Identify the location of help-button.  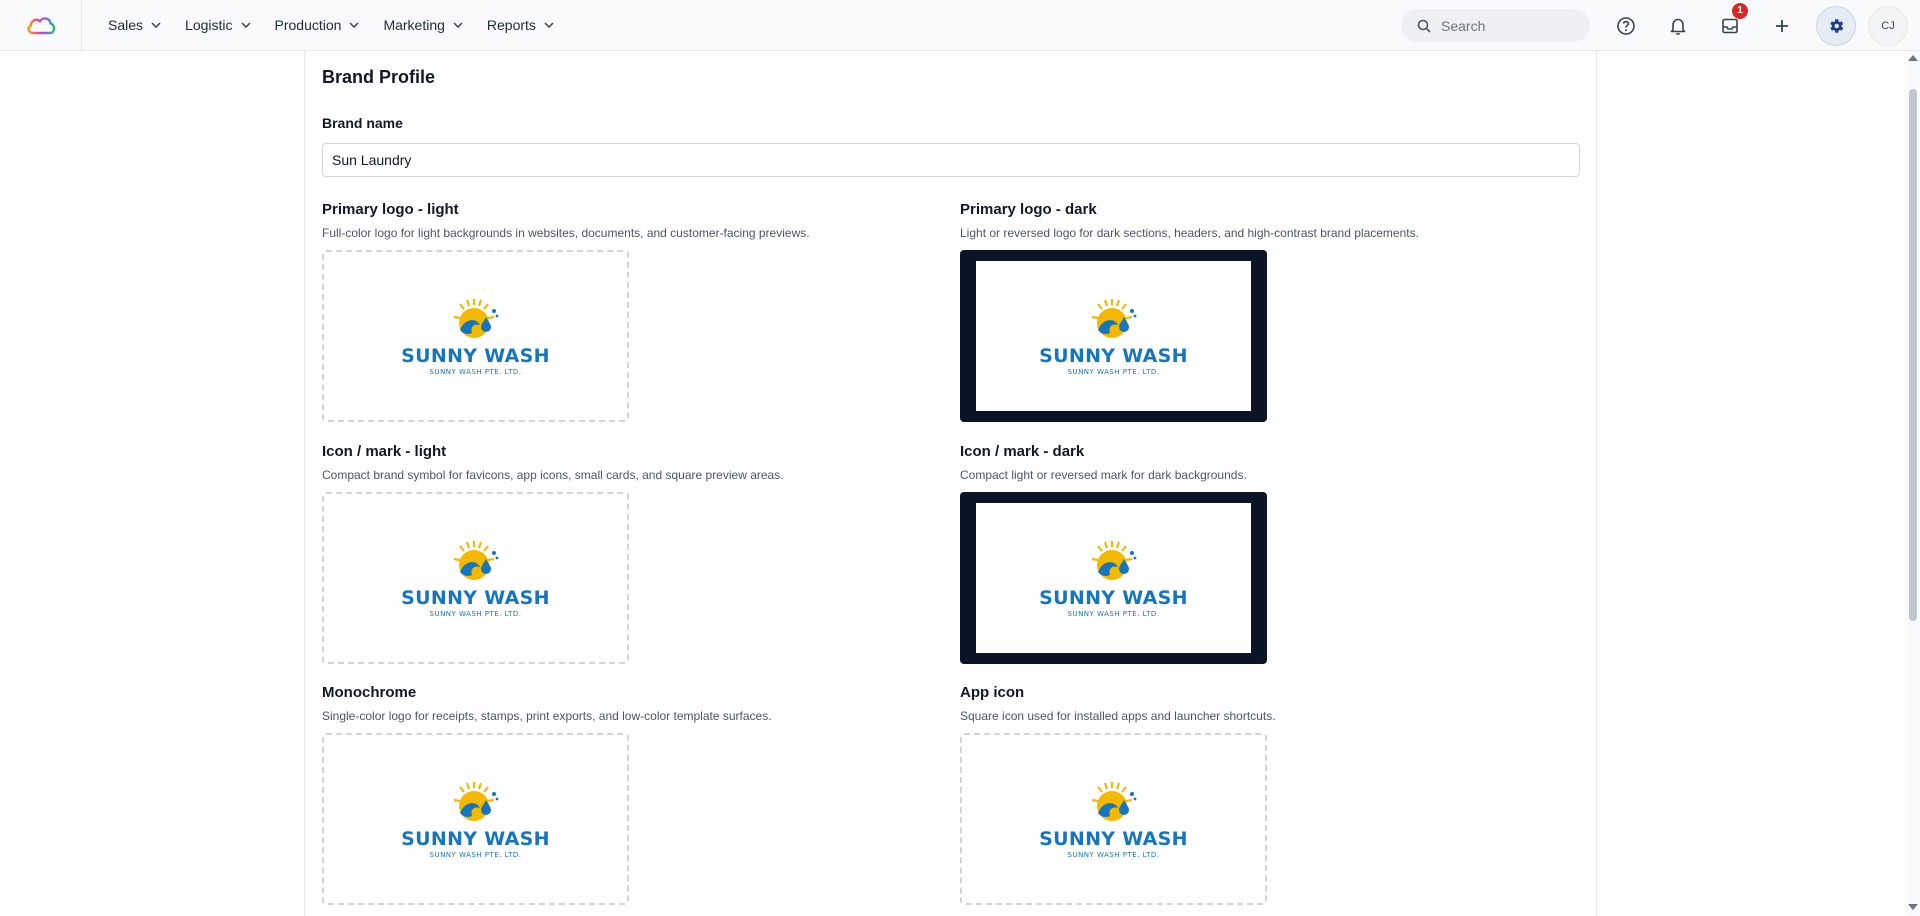
(1626, 26).